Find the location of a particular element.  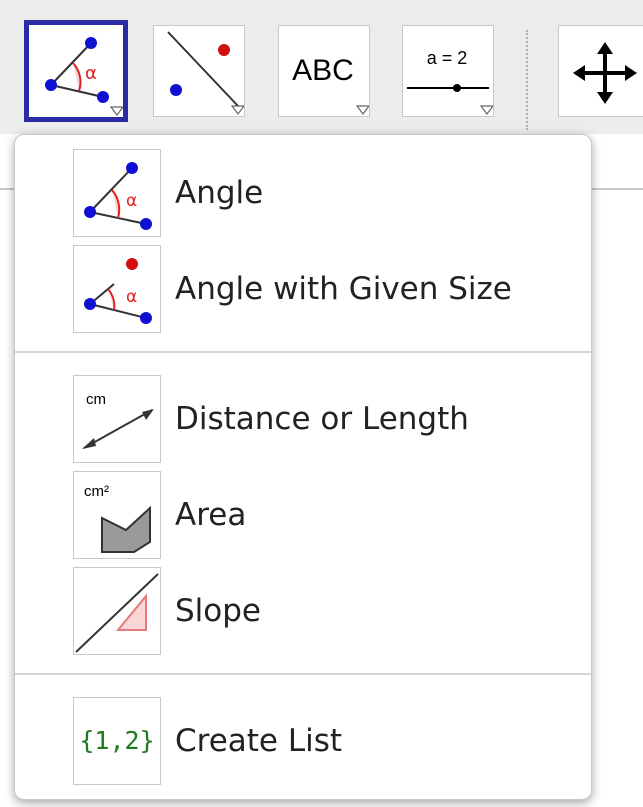

move-graphics-view-tool-button is located at coordinates (600, 71).